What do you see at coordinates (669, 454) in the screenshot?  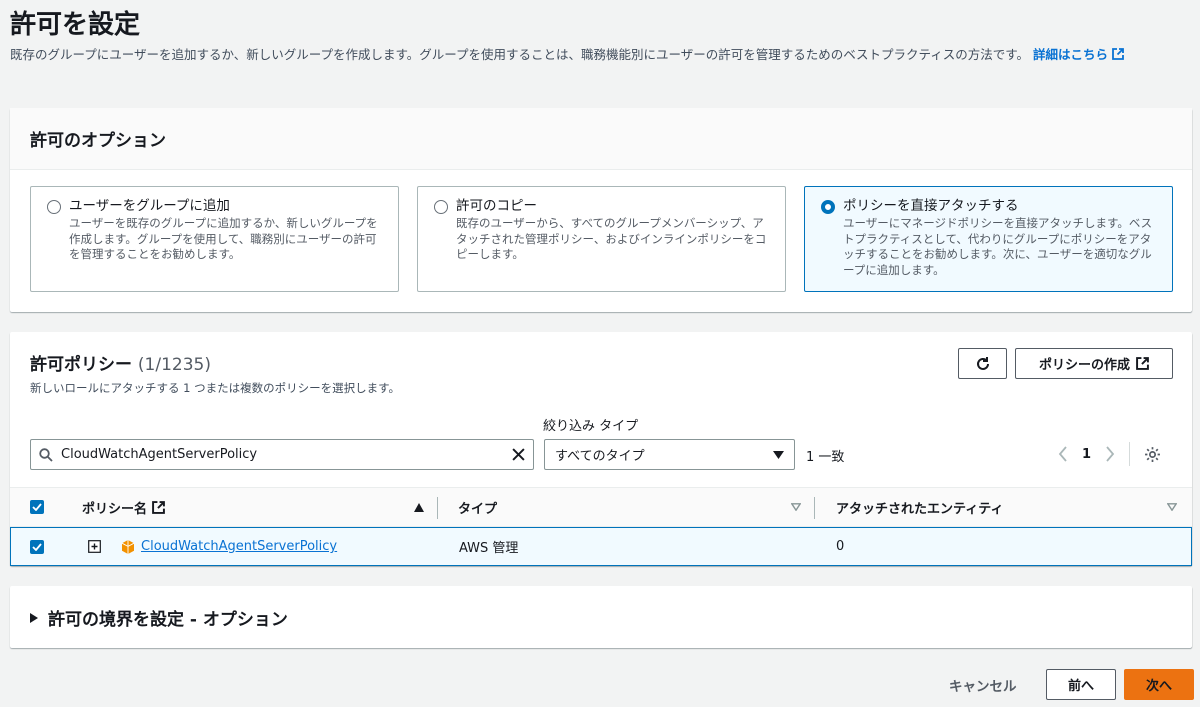 I see `type-filter-select: すべてのタイプ` at bounding box center [669, 454].